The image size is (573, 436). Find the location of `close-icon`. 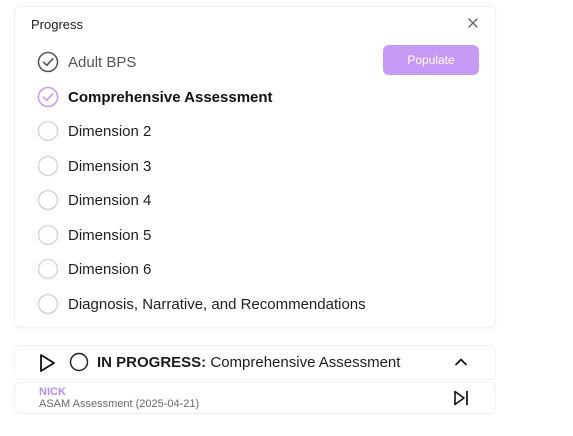

close-icon is located at coordinates (473, 23).